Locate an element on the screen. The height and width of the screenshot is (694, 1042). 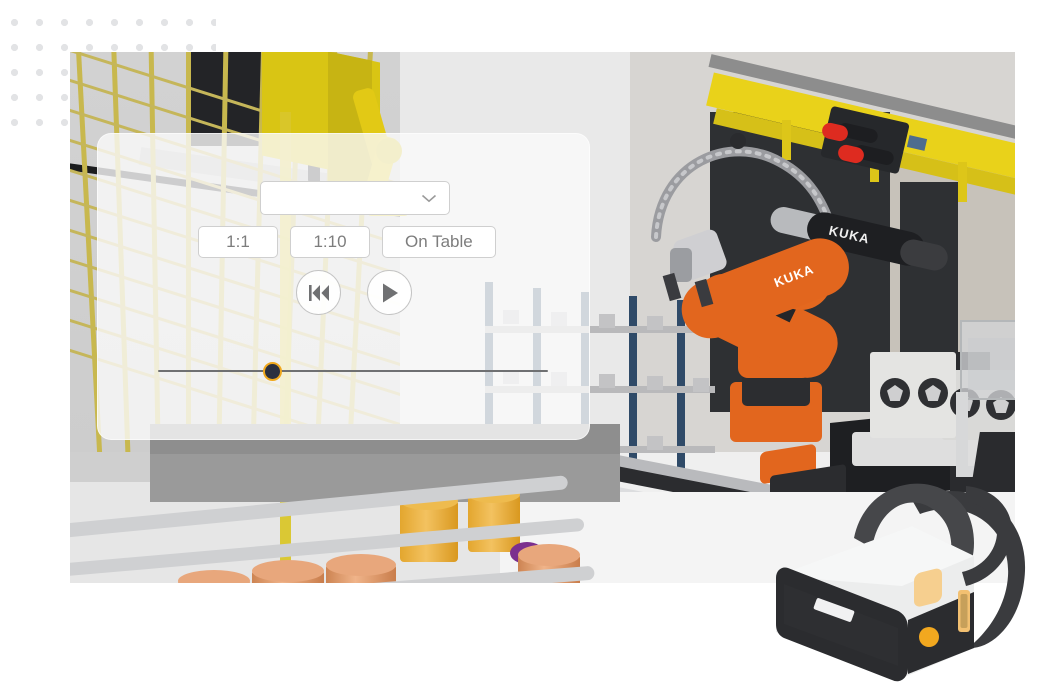
on-table-button: On Table is located at coordinates (439, 242).